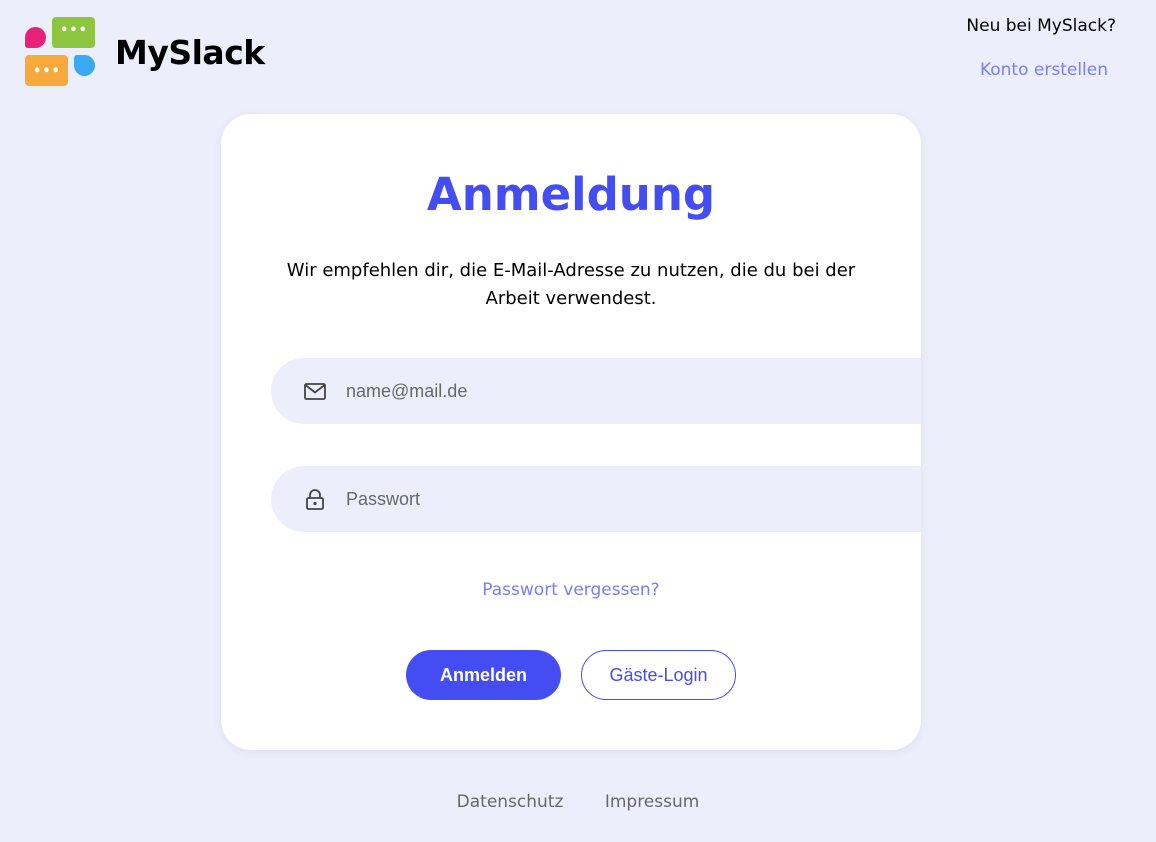 This screenshot has height=842, width=1156. I want to click on brand-name: MySlack, so click(190, 52).